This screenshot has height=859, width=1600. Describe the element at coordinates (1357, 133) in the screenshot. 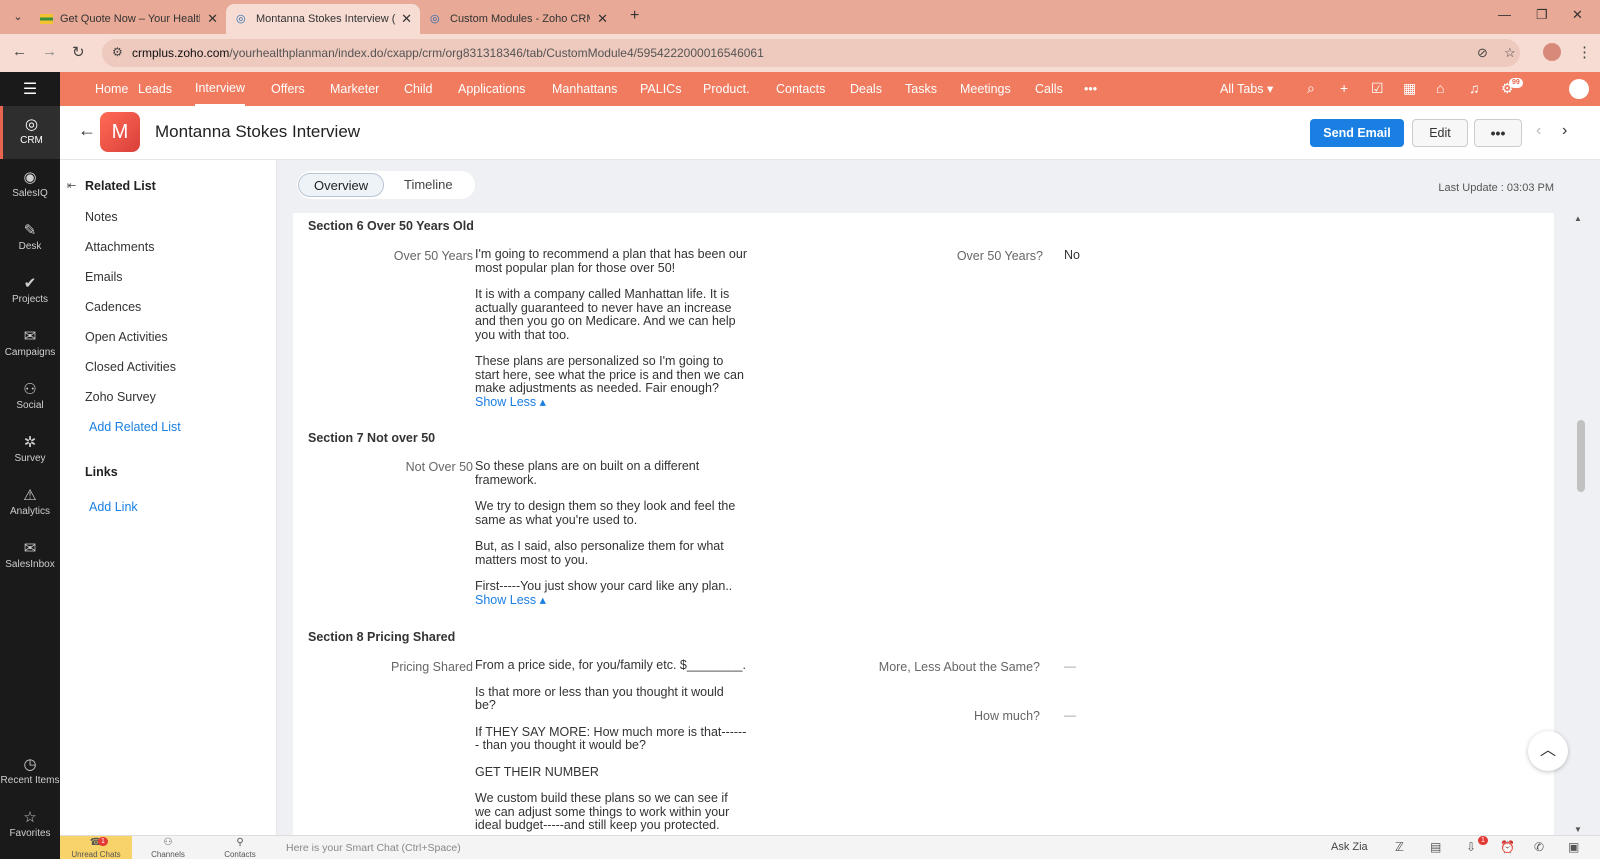

I see `send-email-button: Send Email` at that location.